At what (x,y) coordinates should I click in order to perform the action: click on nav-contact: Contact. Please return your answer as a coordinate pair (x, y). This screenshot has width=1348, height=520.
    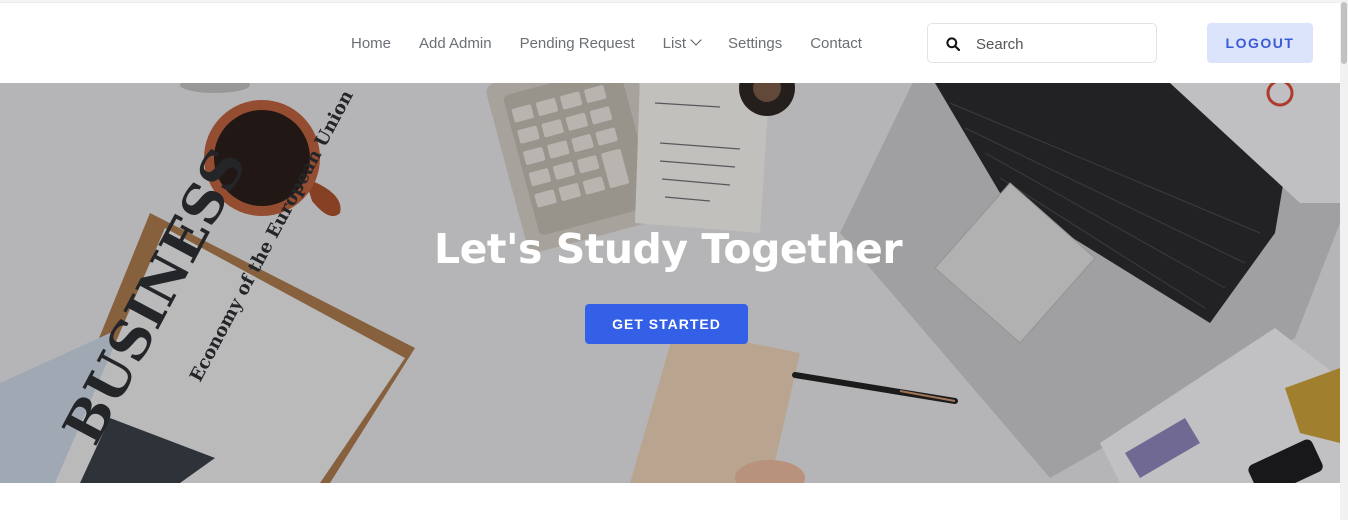
    Looking at the image, I should click on (836, 43).